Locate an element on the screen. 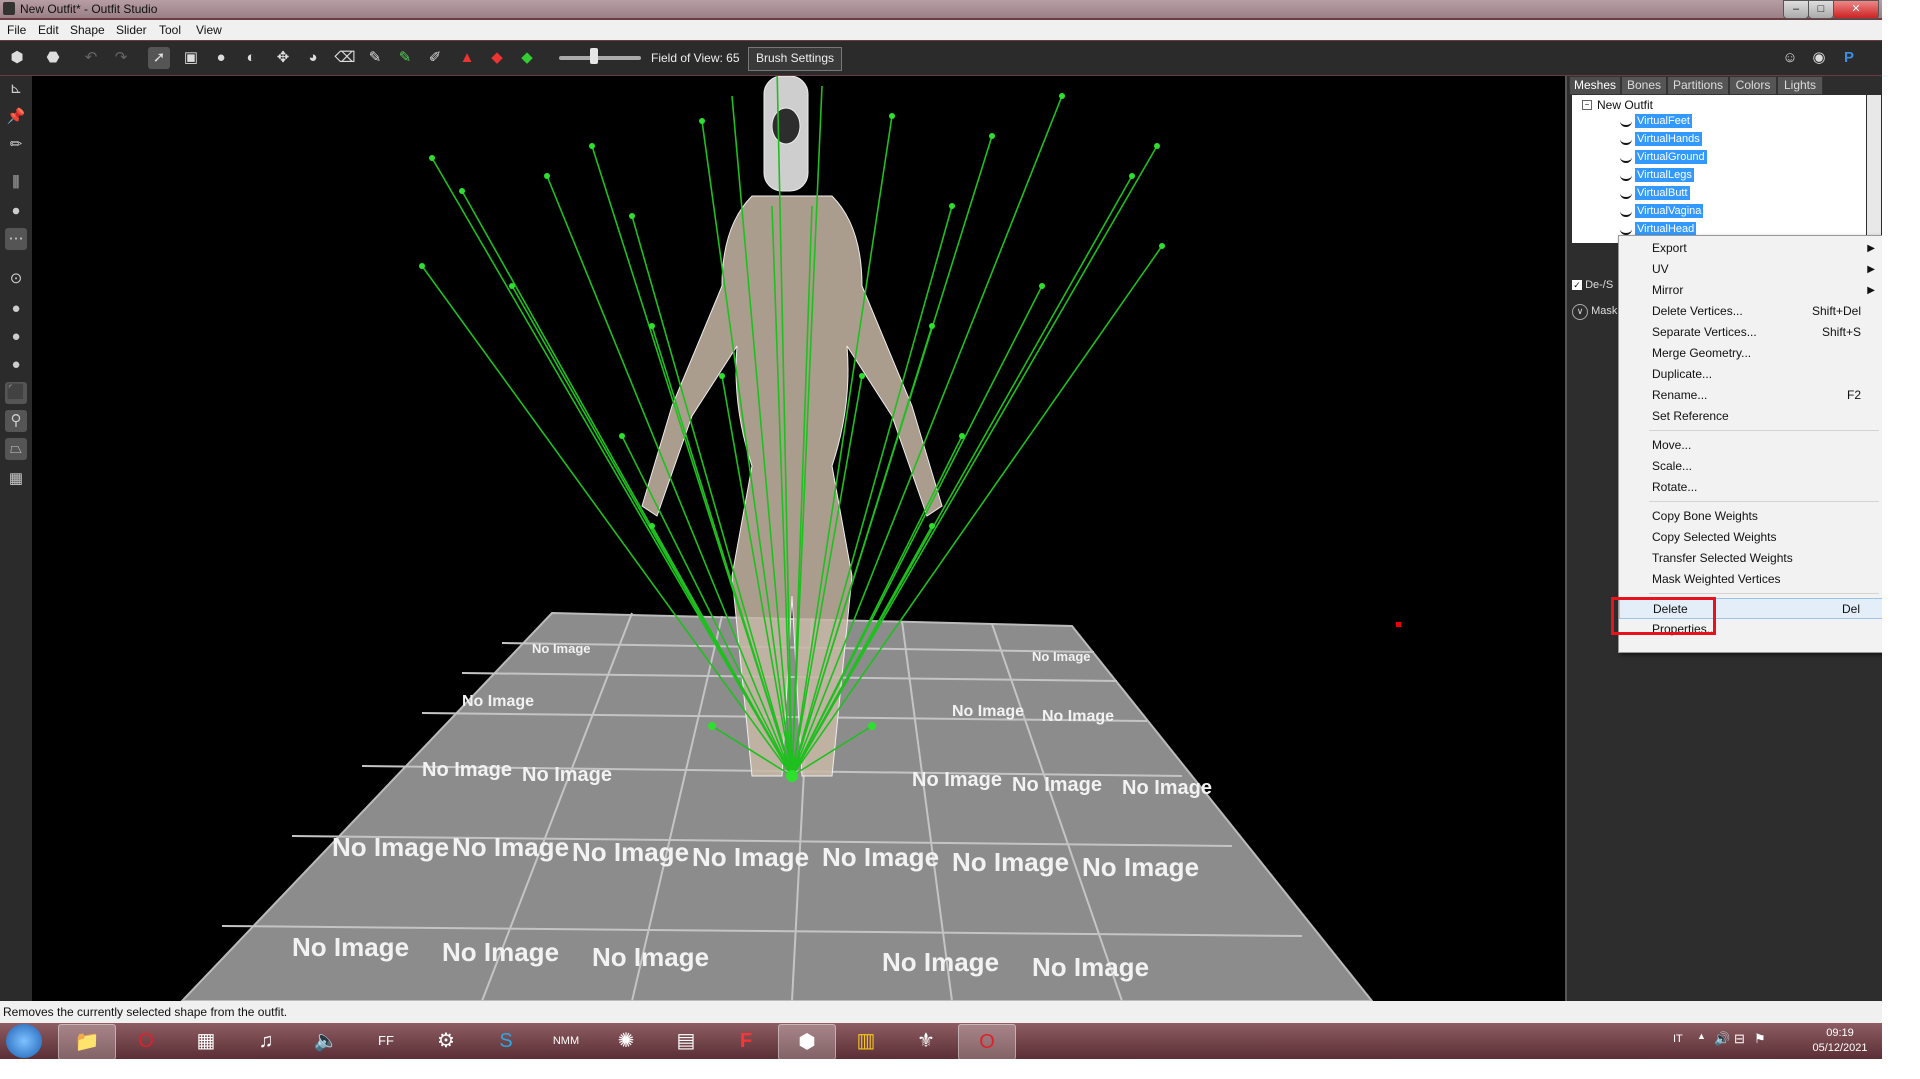 The width and height of the screenshot is (1920, 1079). menu-tool: Tool is located at coordinates (170, 30).